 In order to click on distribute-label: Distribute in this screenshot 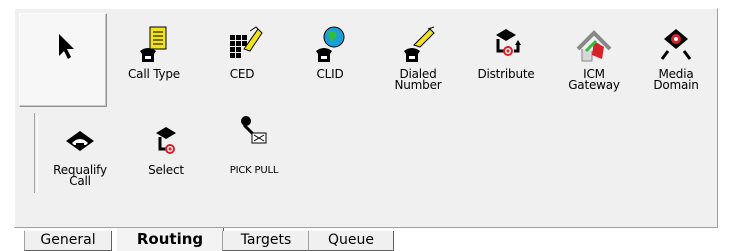, I will do `click(506, 74)`.